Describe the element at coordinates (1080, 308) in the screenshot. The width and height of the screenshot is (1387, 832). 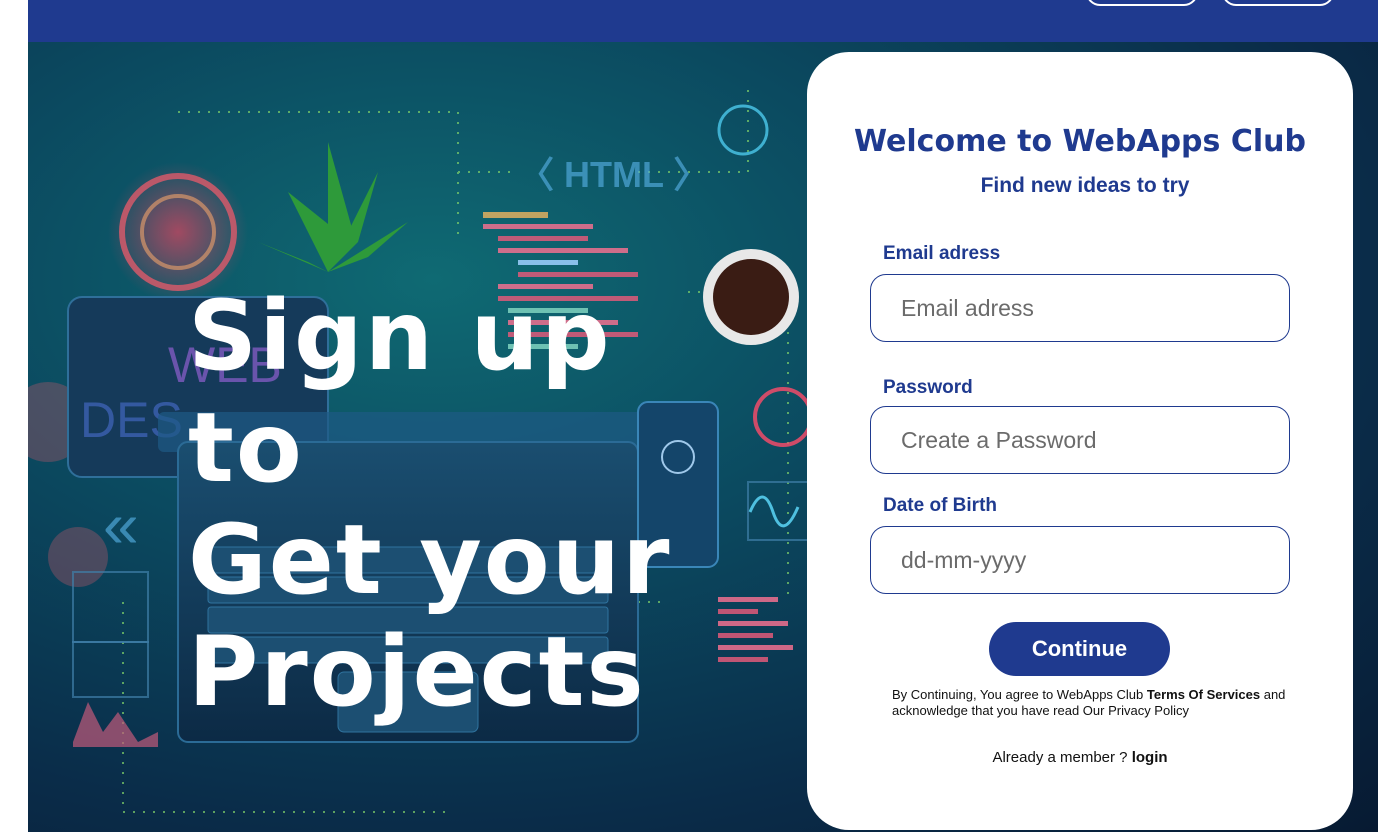
I see `email-field` at that location.